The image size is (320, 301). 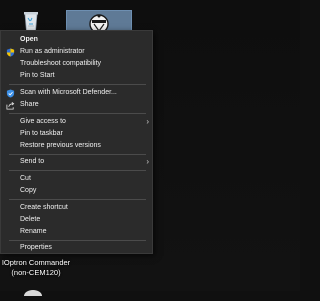 I want to click on menu-item-label: Run as administrator, so click(x=52, y=51).